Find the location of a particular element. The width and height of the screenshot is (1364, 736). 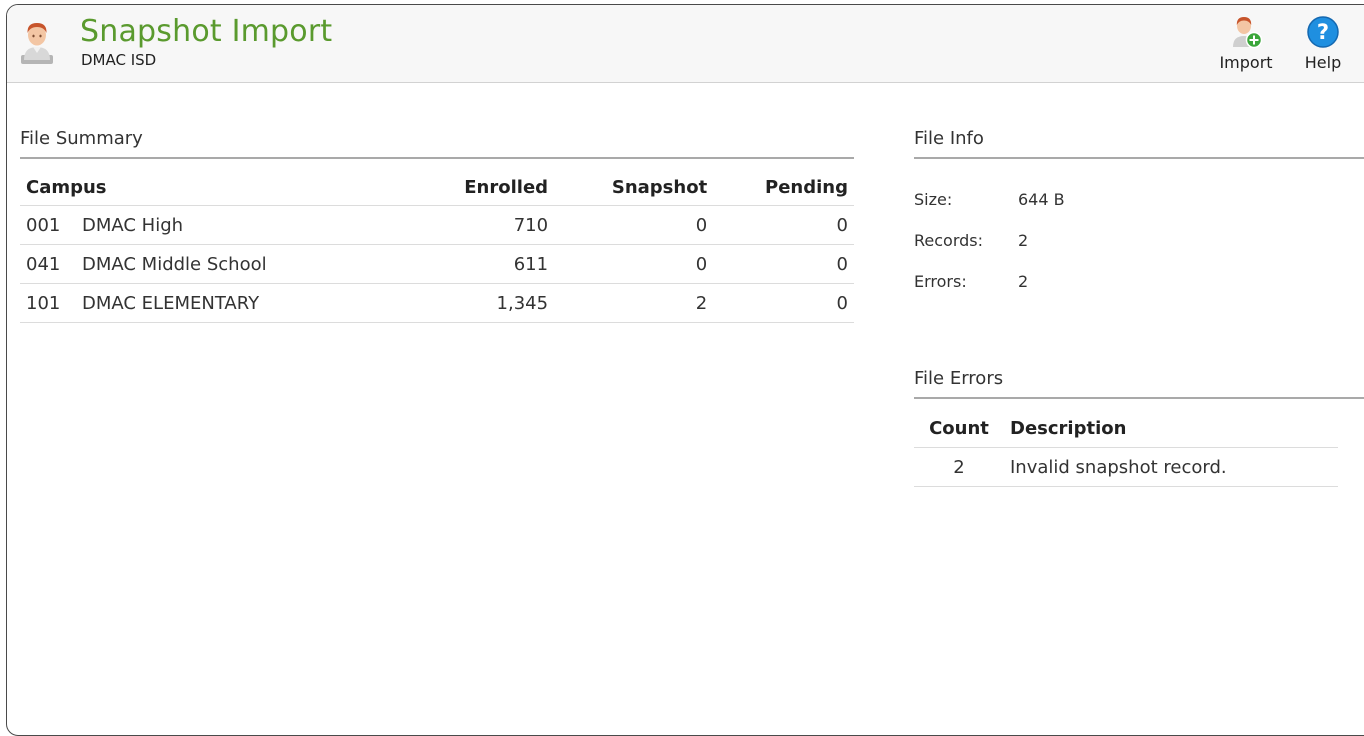

help-icon: ? is located at coordinates (1323, 32).